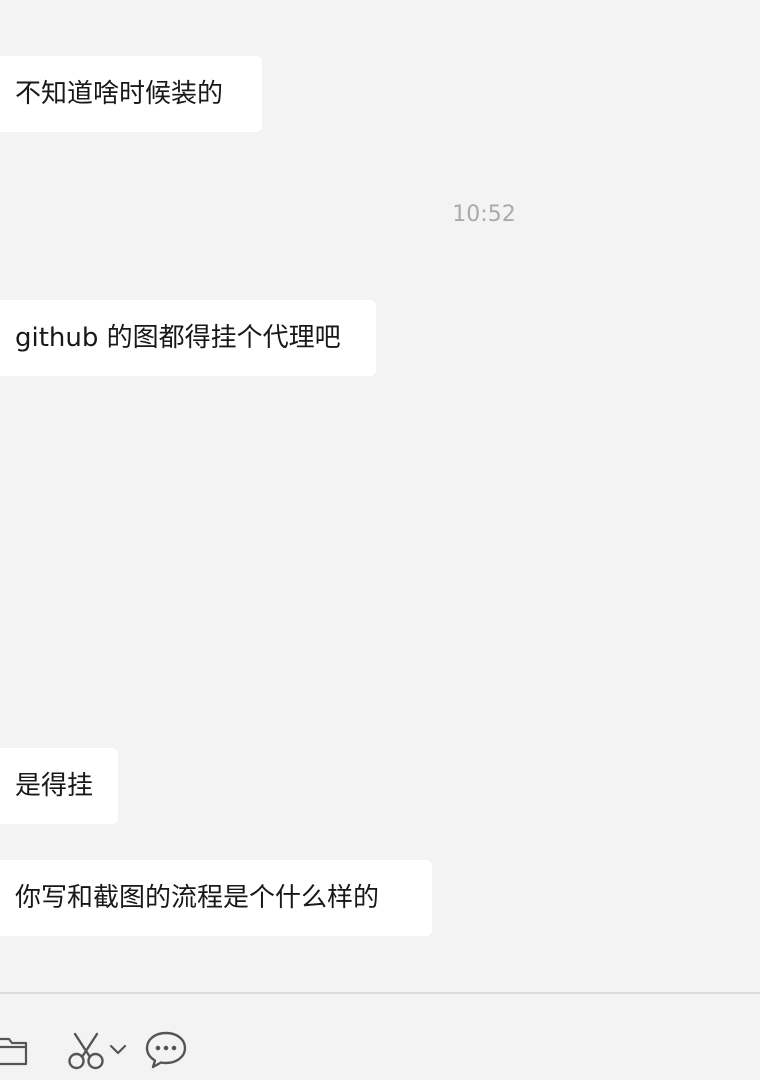  What do you see at coordinates (380, 1037) in the screenshot?
I see `input-toolbar` at bounding box center [380, 1037].